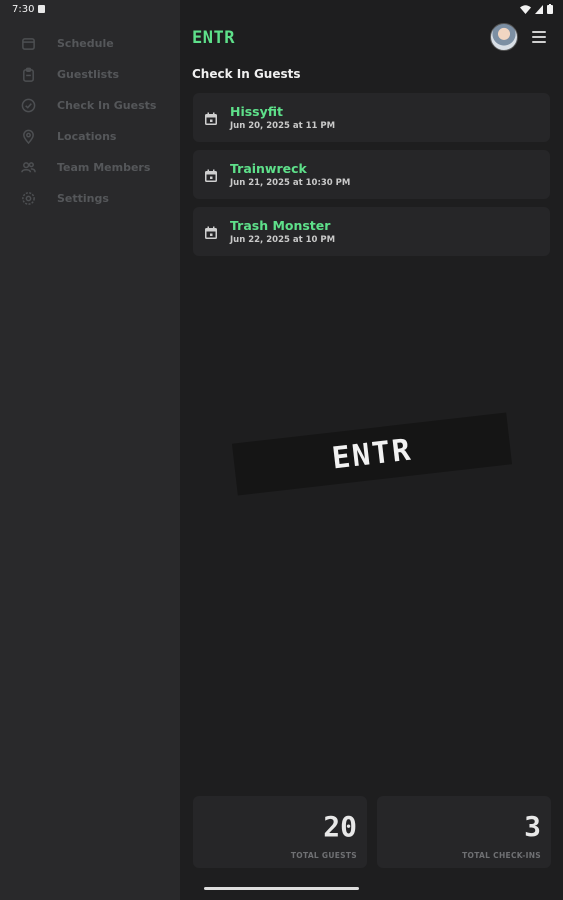 The image size is (563, 900). What do you see at coordinates (371, 231) in the screenshot?
I see `list-item: Trash Monster Jun 22, 2025 at 10 PM` at bounding box center [371, 231].